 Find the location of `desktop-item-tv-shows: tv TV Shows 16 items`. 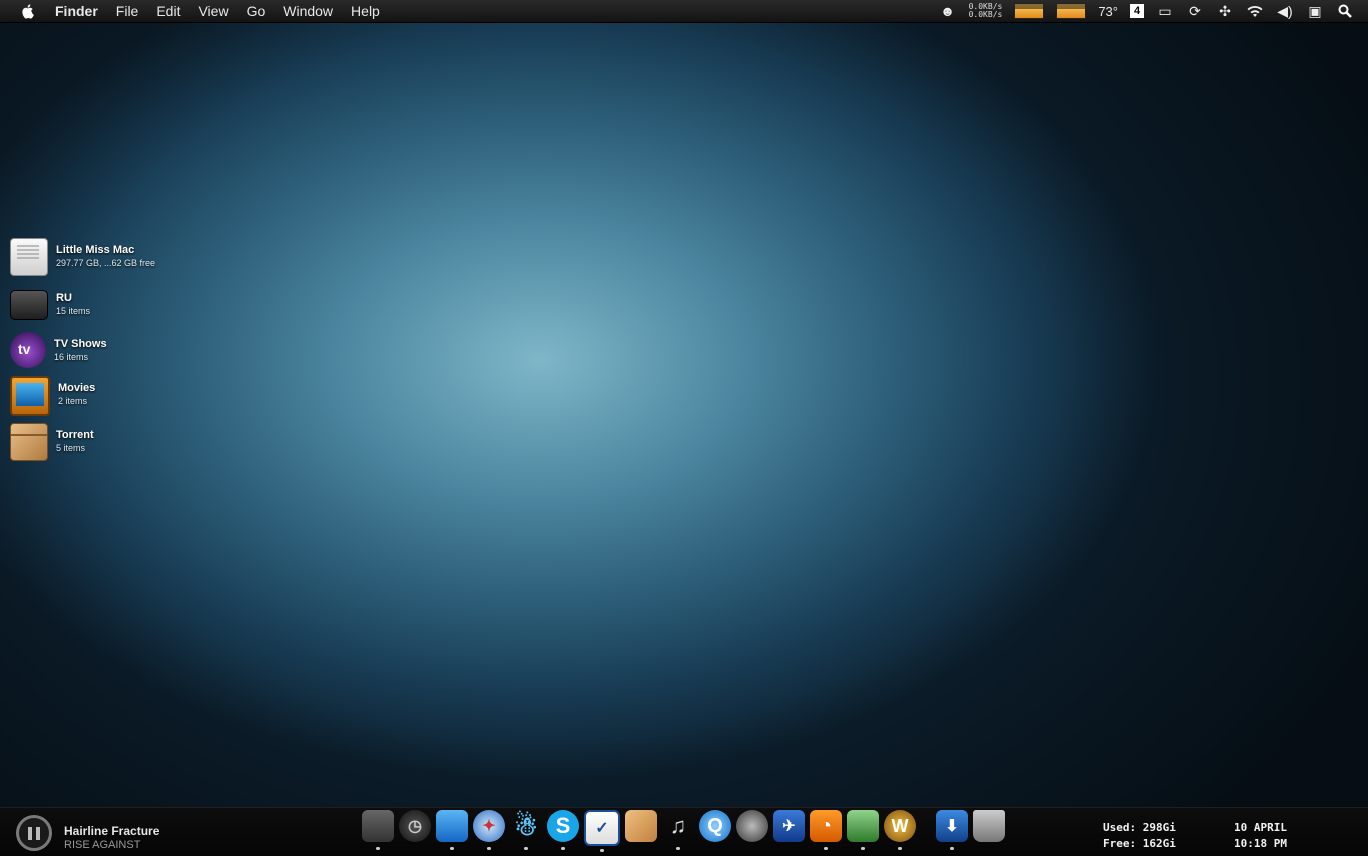

desktop-item-tv-shows: tv TV Shows 16 items is located at coordinates (58, 350).